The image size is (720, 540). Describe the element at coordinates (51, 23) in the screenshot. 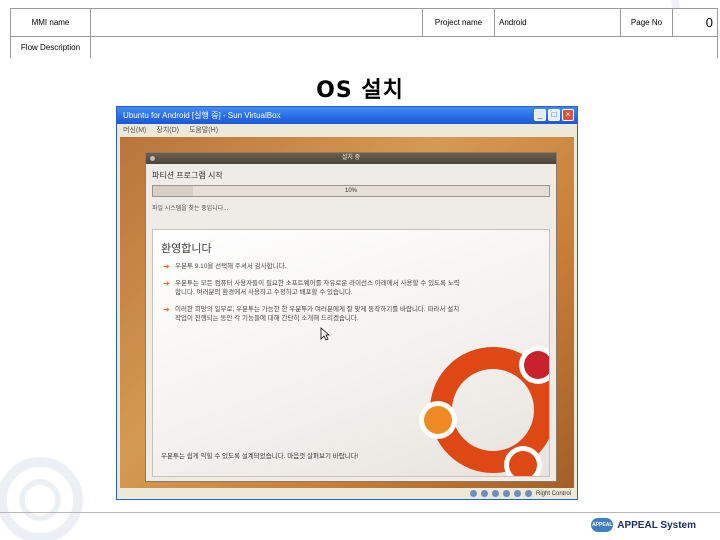

I see `mmi-name-label: MMI name` at that location.